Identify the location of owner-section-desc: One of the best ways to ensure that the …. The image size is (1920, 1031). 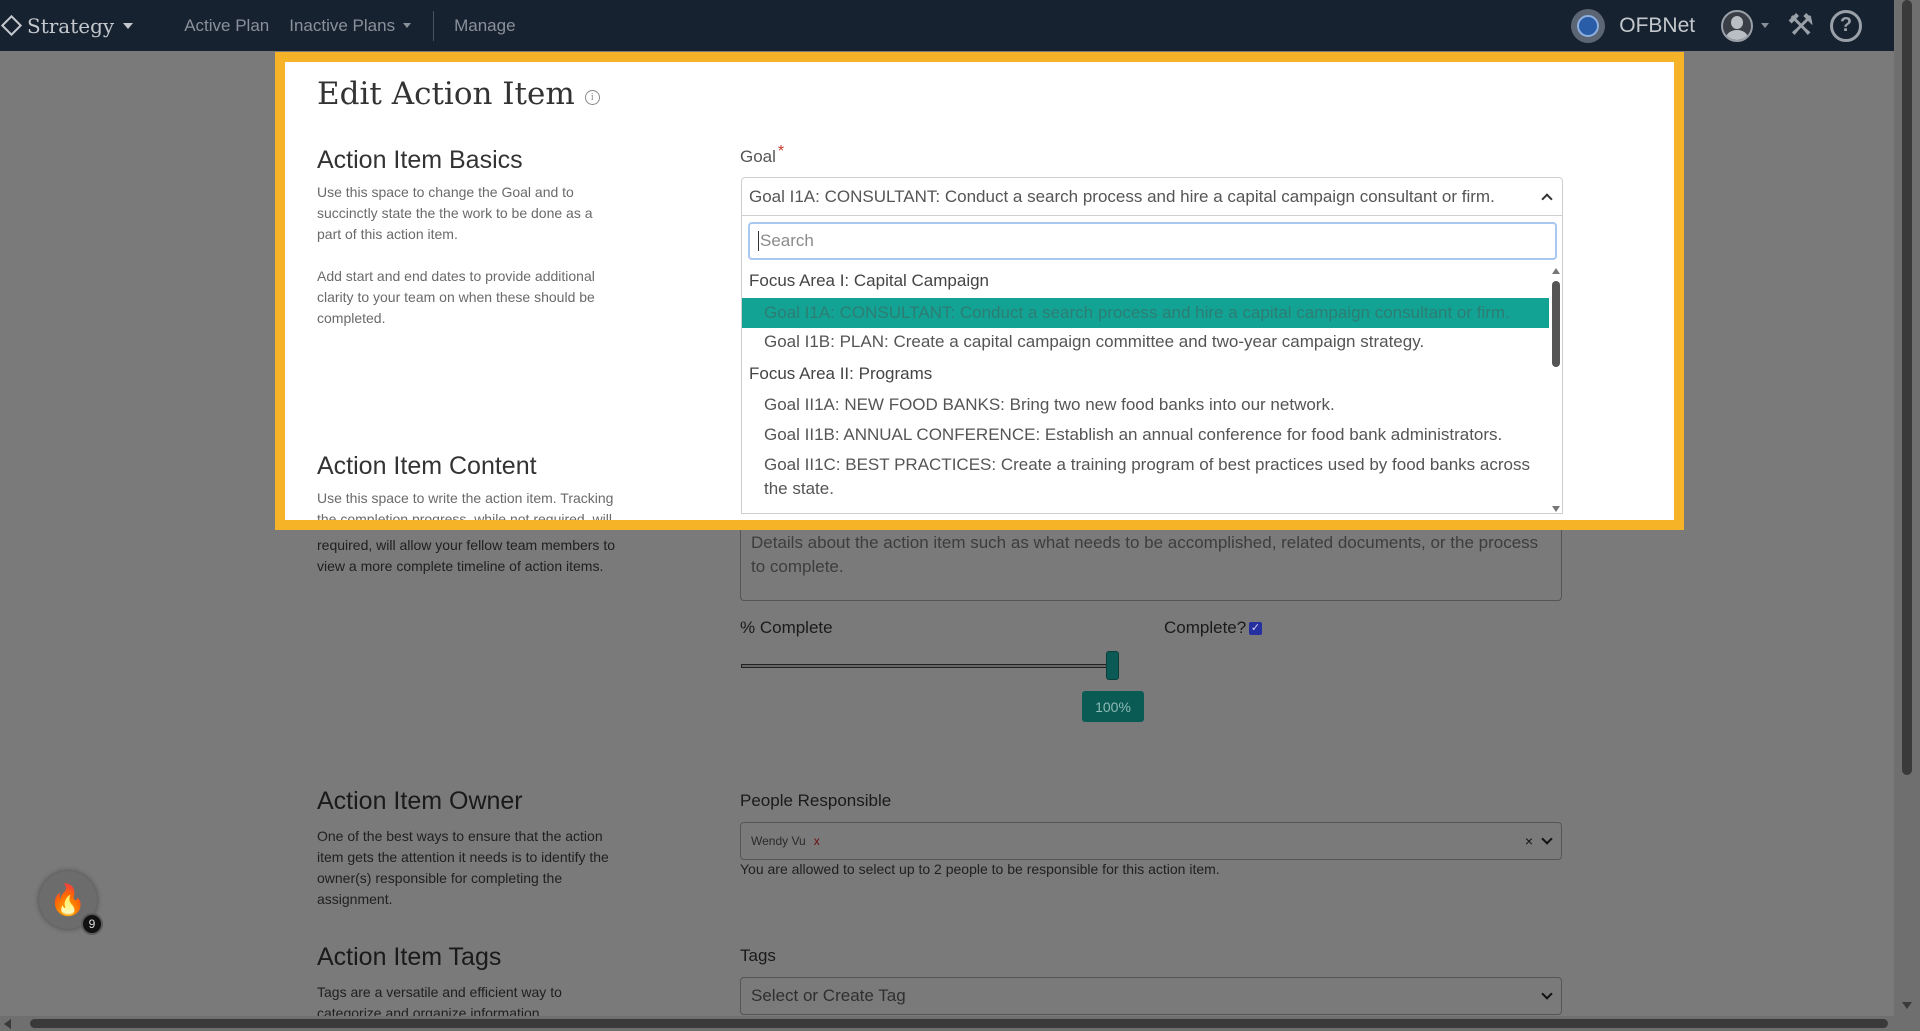
(463, 867).